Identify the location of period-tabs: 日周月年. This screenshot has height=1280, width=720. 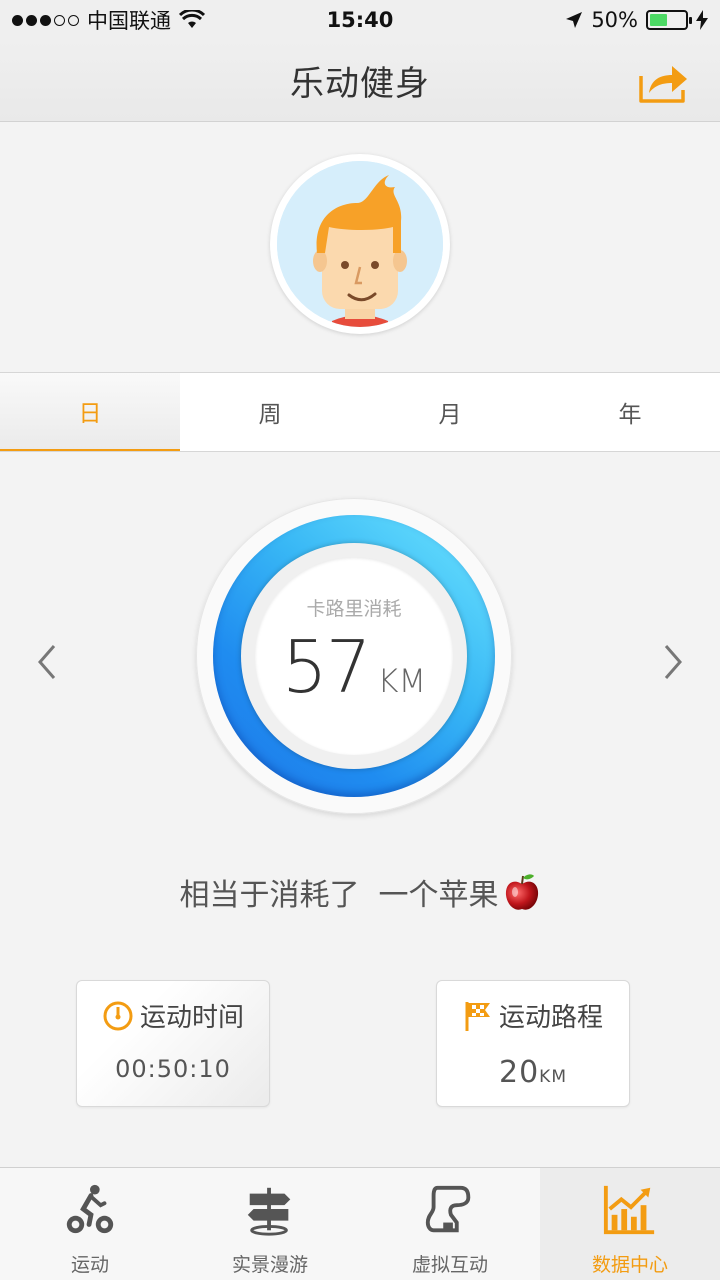
(360, 412).